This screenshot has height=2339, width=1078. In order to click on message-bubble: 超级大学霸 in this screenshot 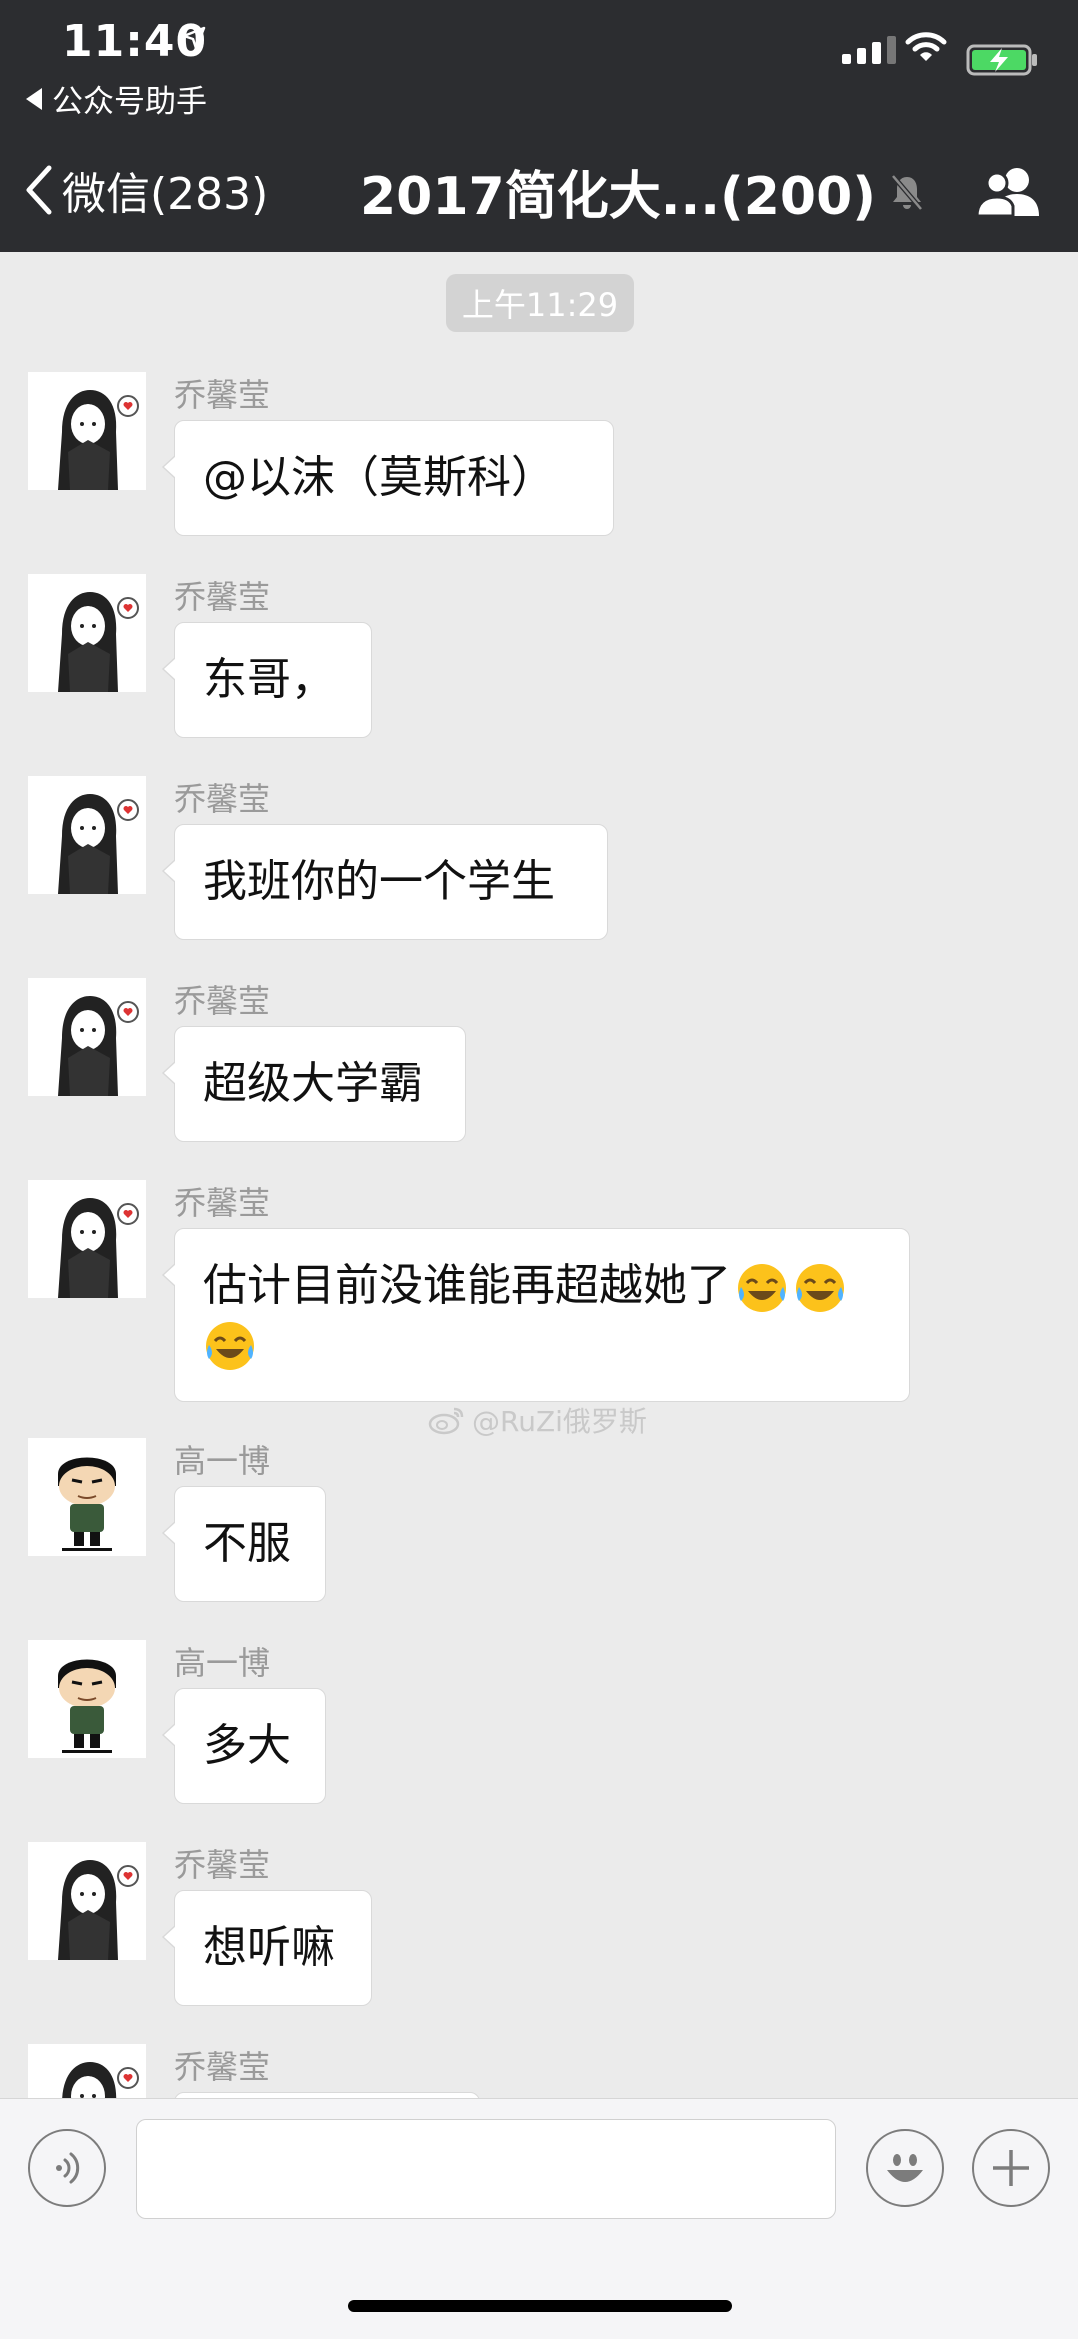, I will do `click(314, 1084)`.